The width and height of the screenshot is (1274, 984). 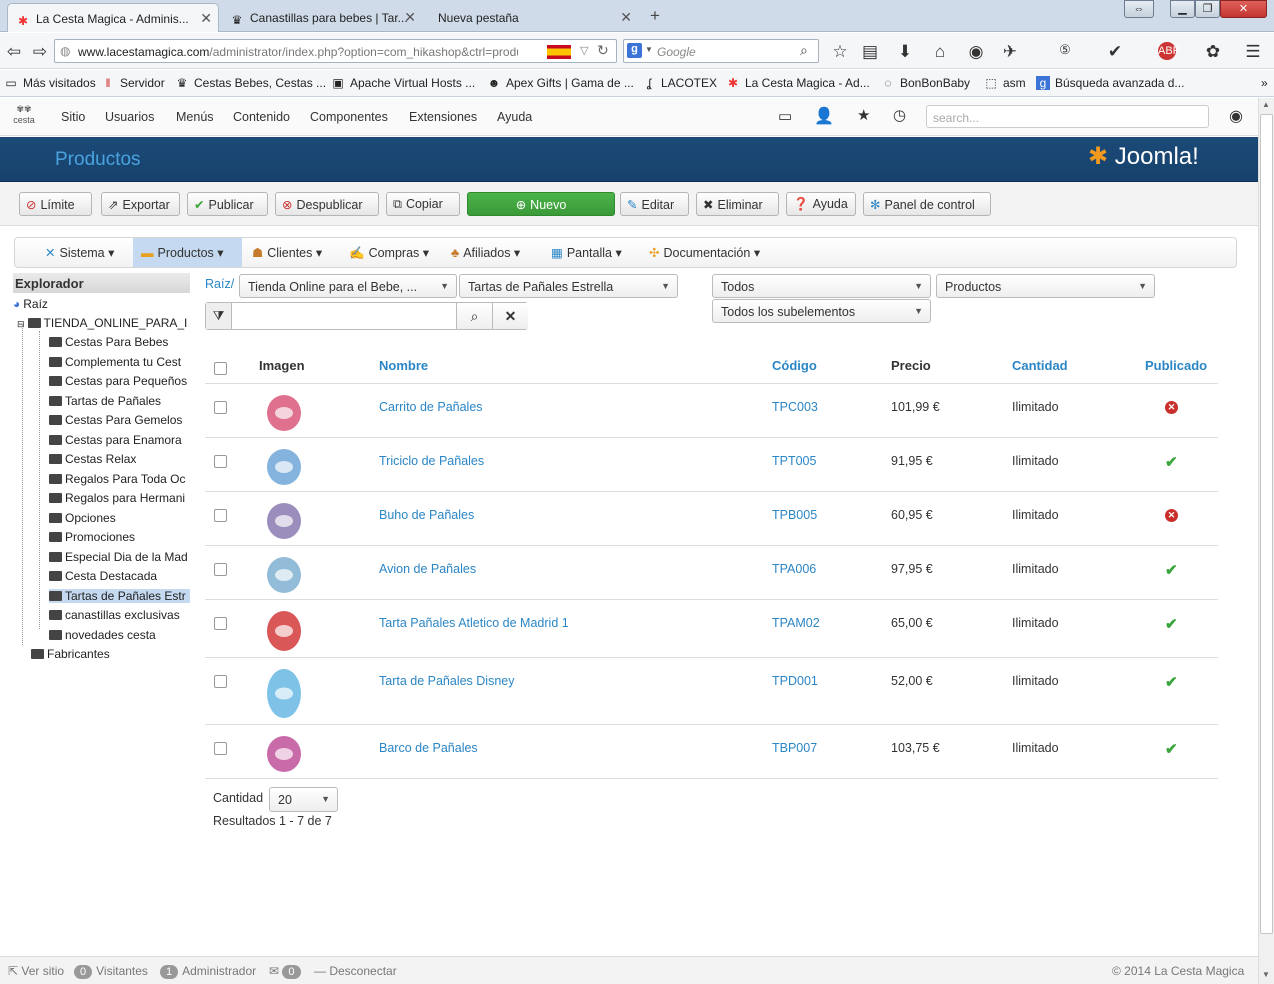 I want to click on maximize-icon: ❐, so click(x=1207, y=9).